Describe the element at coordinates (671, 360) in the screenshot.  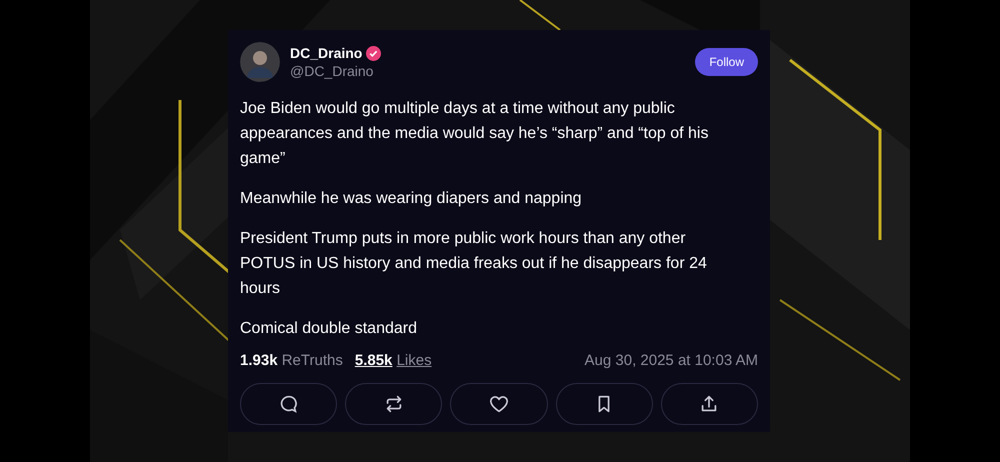
I see `post-timestamp: Aug 30, 2025 at 10:03 AM` at that location.